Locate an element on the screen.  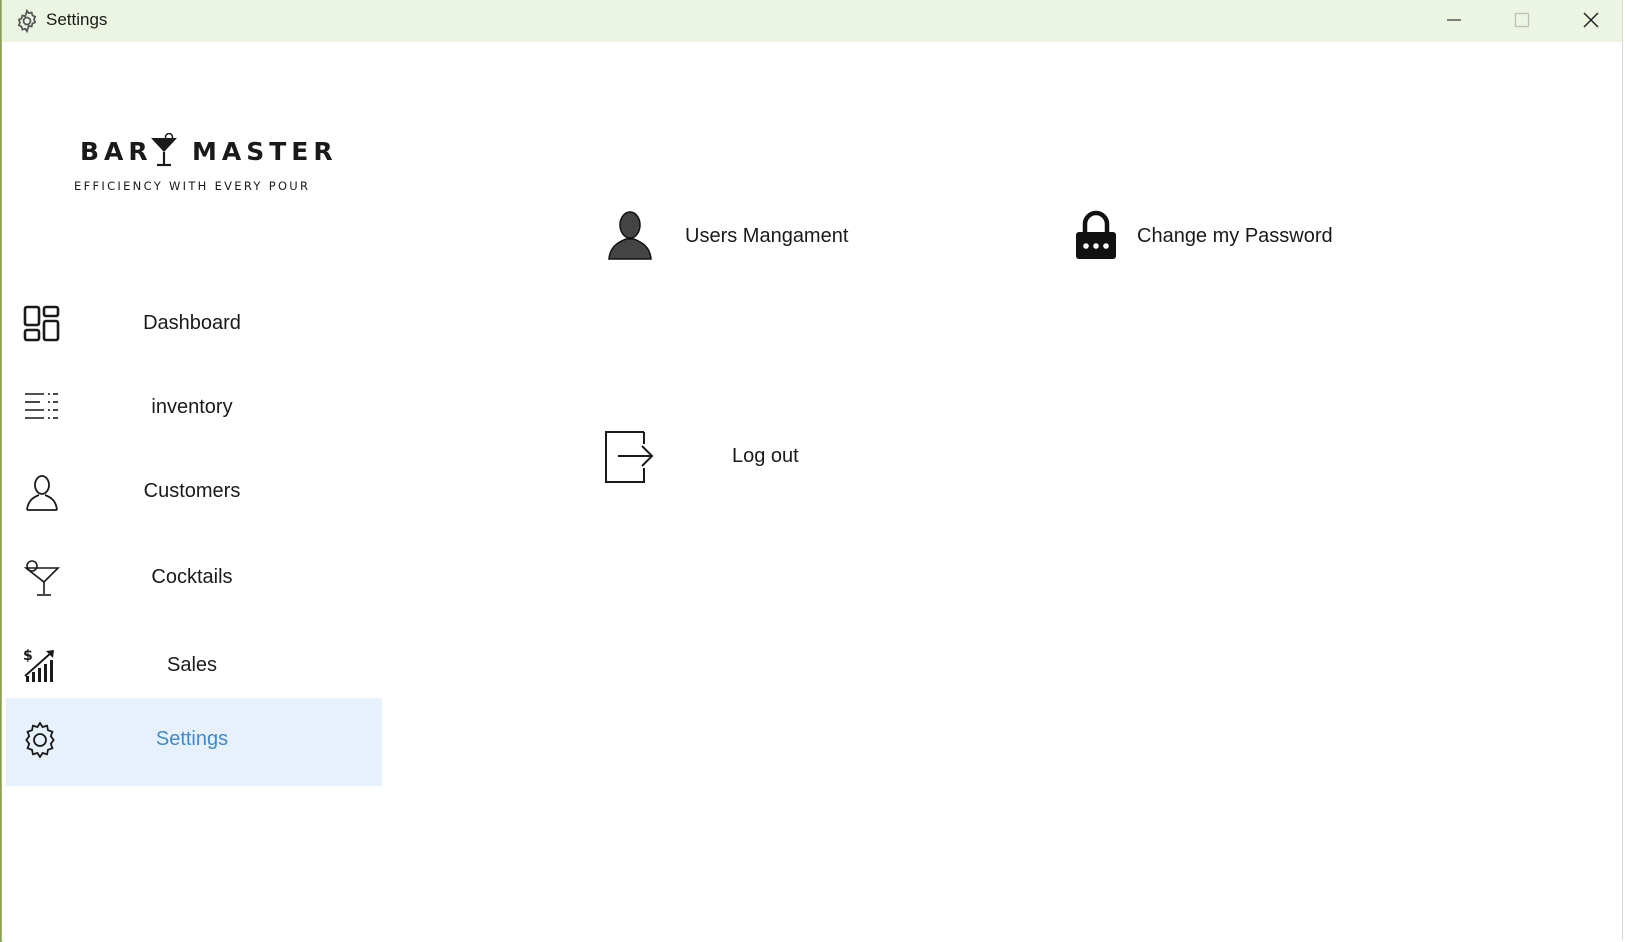
maximize-icon is located at coordinates (1522, 20).